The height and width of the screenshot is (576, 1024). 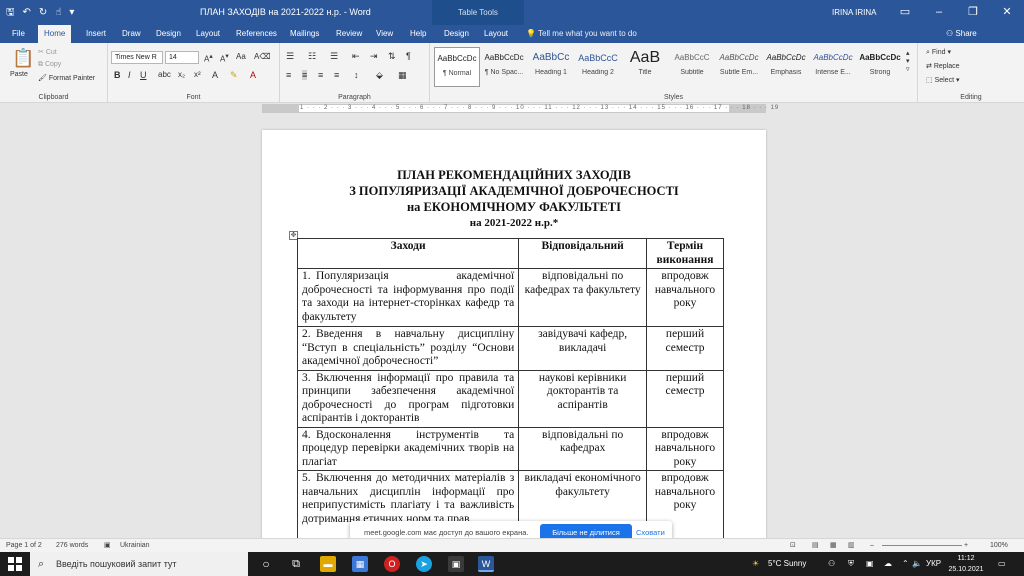 I want to click on zoom-level: 100%, so click(x=999, y=545).